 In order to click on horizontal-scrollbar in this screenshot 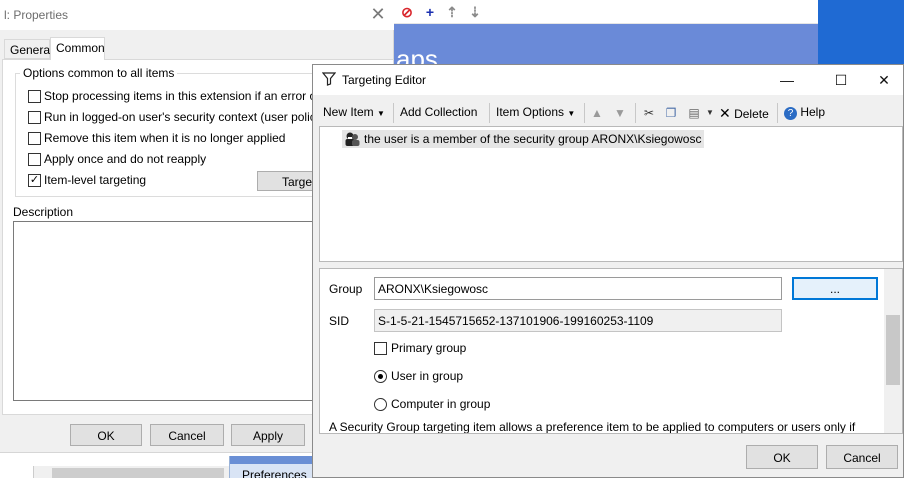, I will do `click(131, 472)`.